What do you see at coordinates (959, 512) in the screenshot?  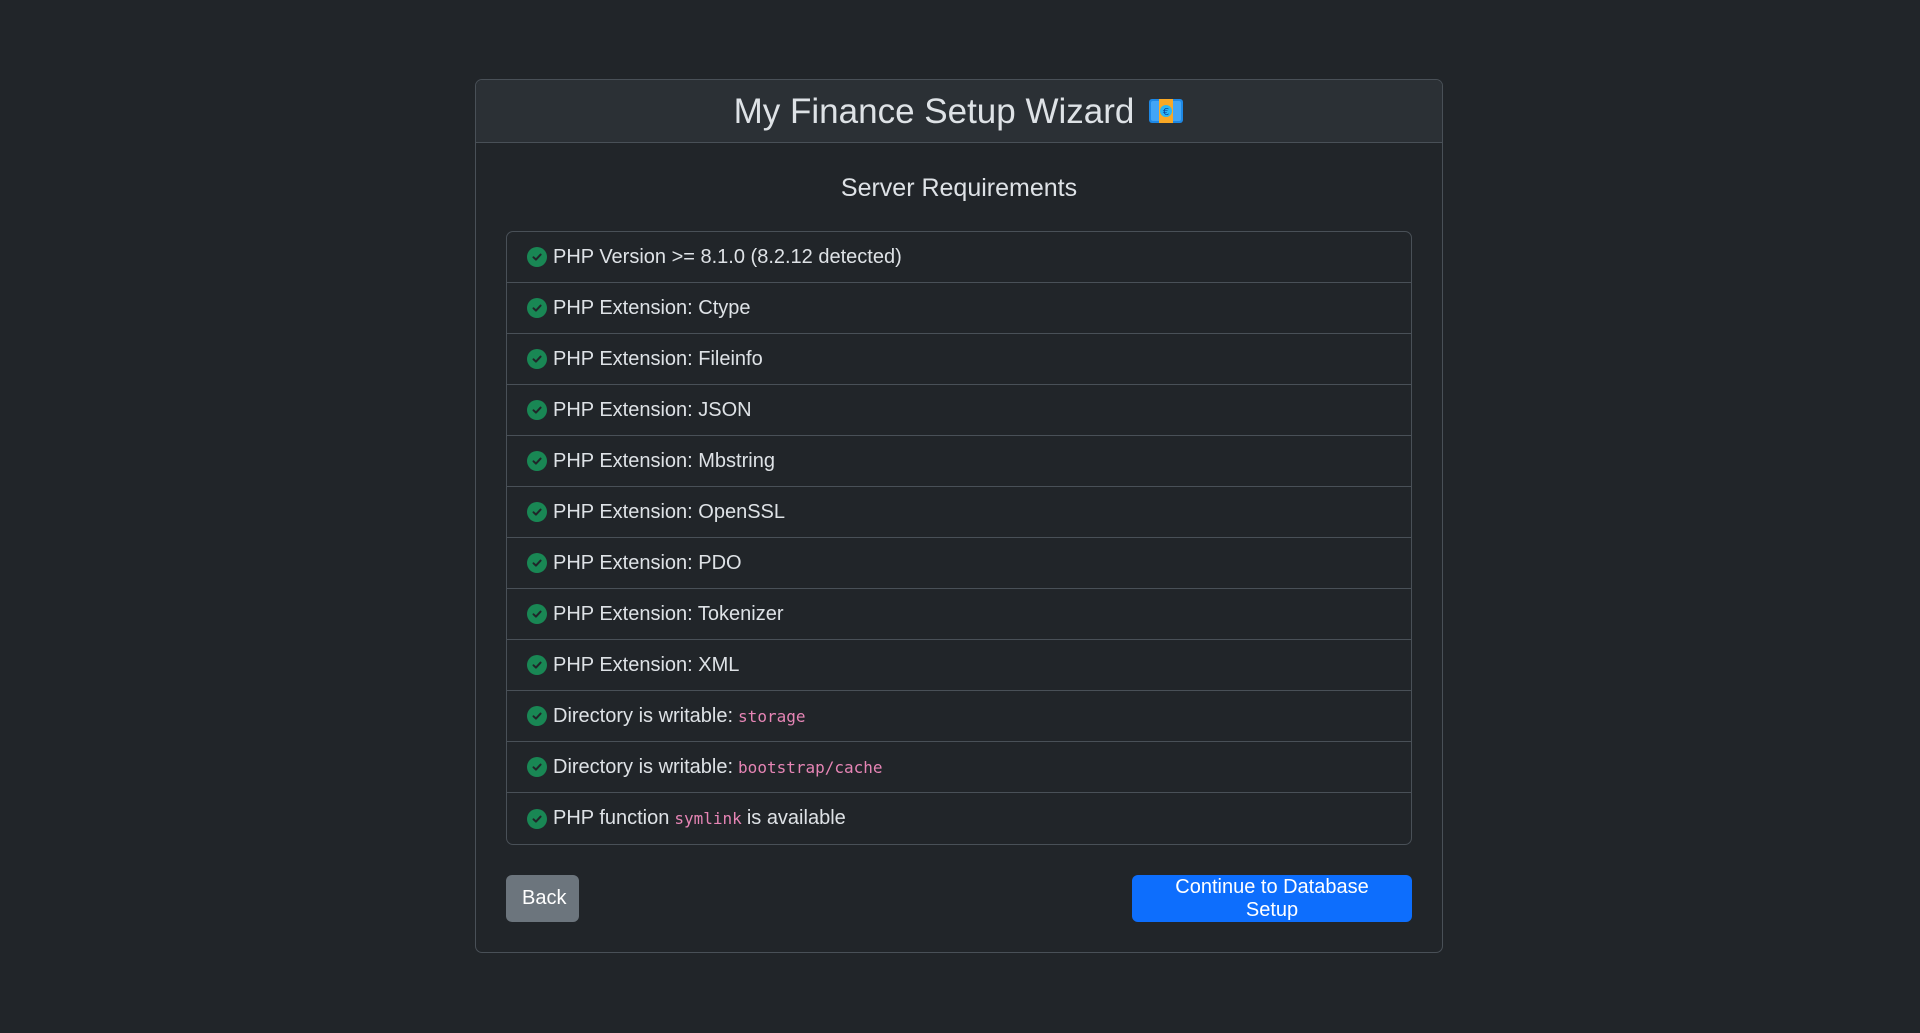 I see `requirement-item: PHP Extension: OpenSSL` at bounding box center [959, 512].